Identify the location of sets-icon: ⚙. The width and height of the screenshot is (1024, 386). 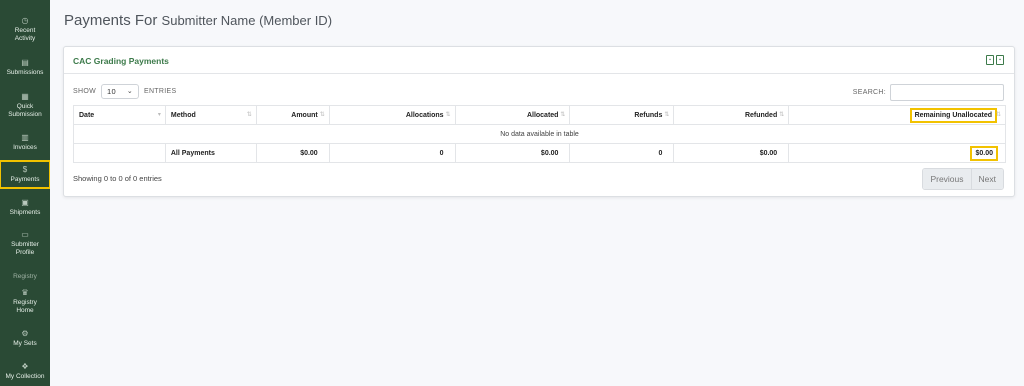
(25, 333).